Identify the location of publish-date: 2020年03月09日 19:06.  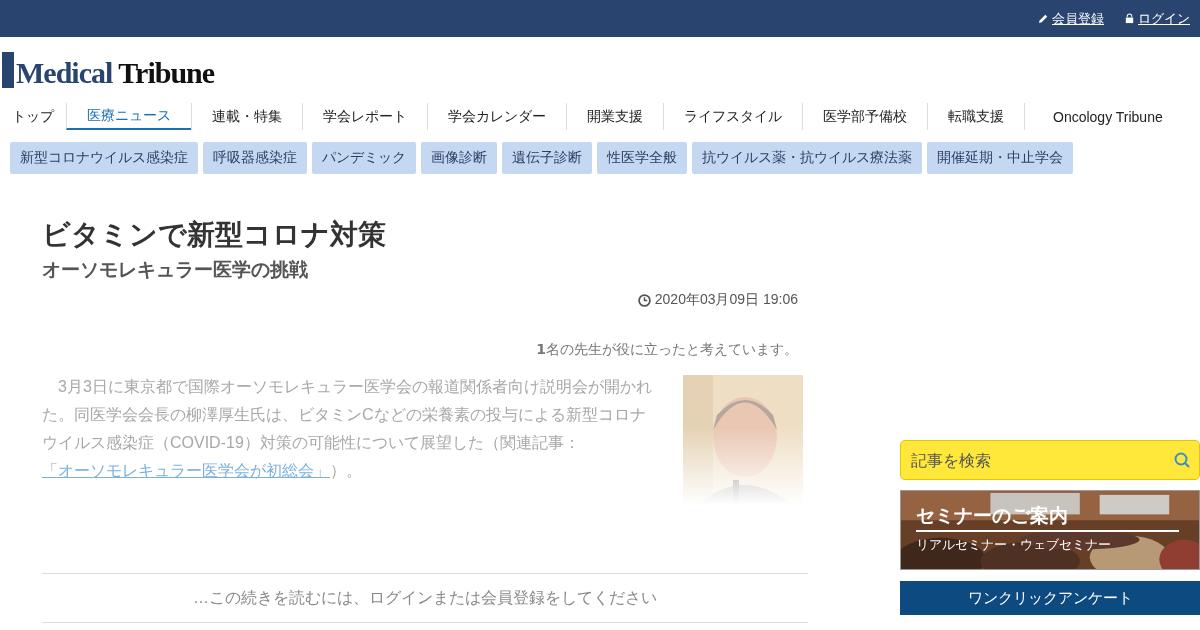
(726, 300).